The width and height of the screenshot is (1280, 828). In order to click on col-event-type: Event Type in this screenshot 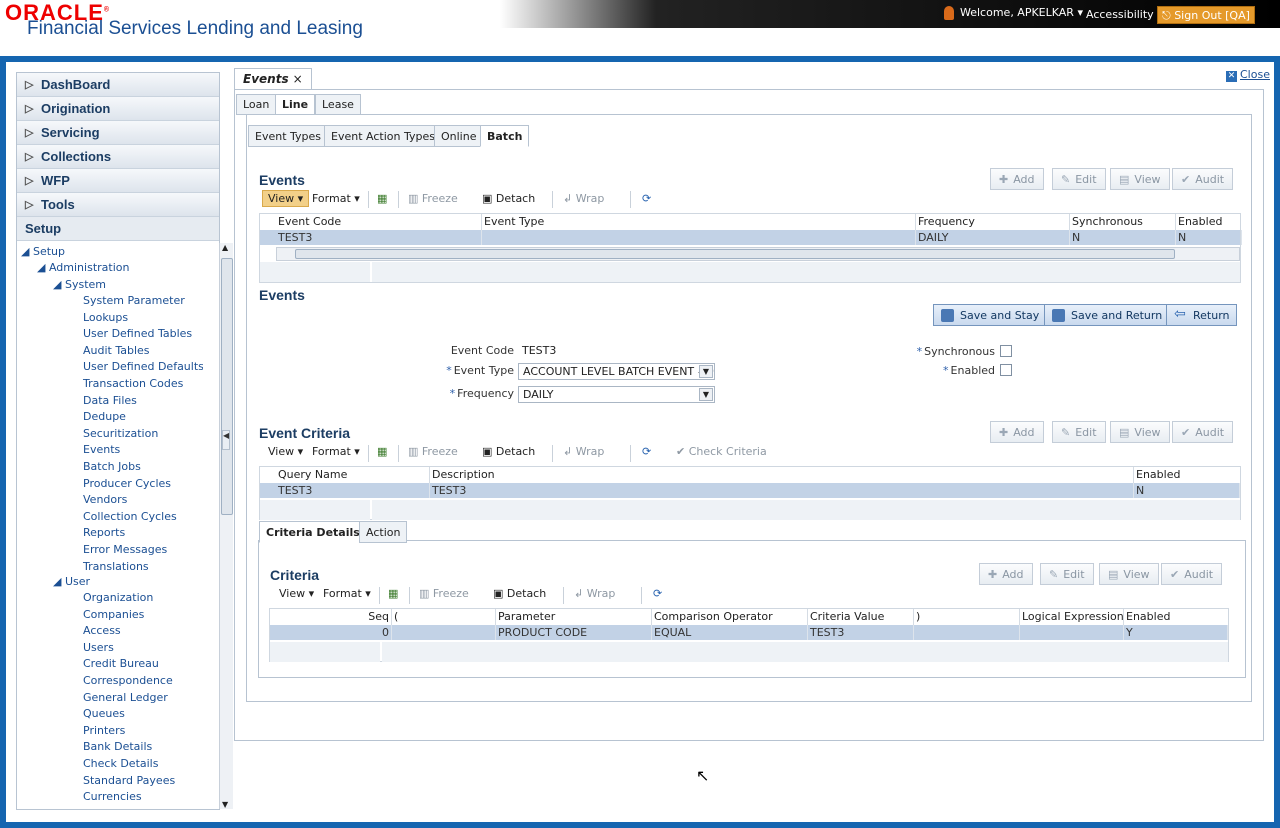, I will do `click(699, 222)`.